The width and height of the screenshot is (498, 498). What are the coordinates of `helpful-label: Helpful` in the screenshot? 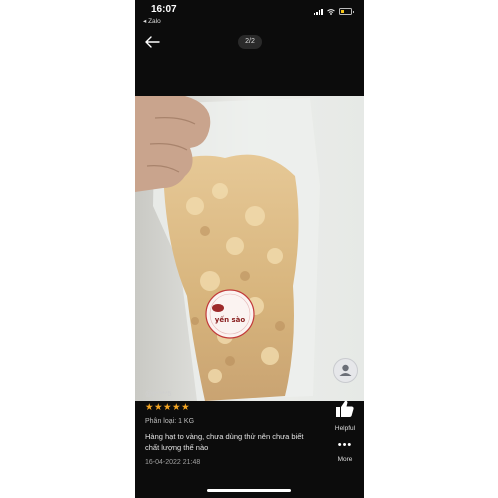 It's located at (345, 428).